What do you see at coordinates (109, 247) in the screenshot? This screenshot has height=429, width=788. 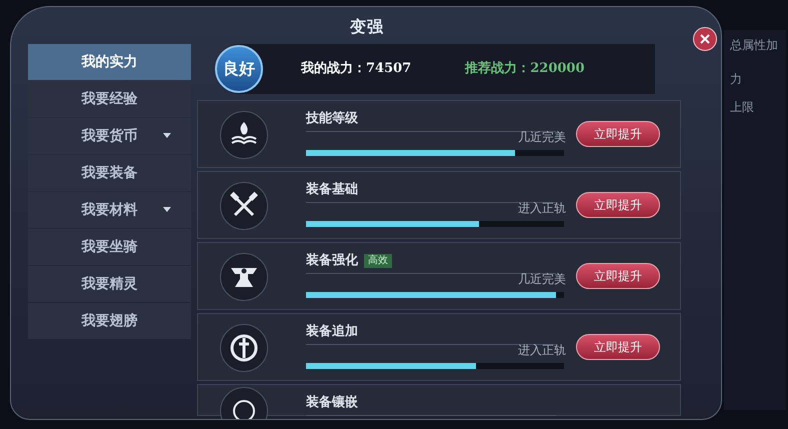 I see `sidebar-item: 我要坐骑` at bounding box center [109, 247].